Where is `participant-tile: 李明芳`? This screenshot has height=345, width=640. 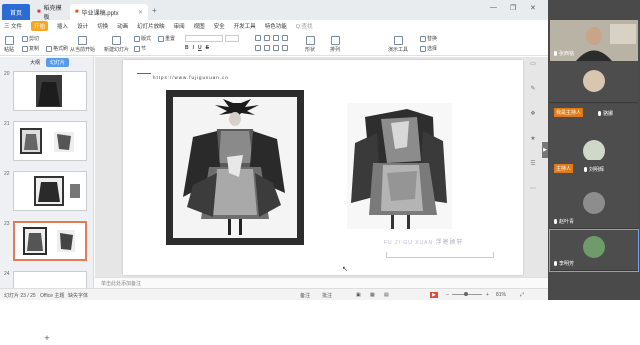
participant-tile: 李明芳 is located at coordinates (594, 250).